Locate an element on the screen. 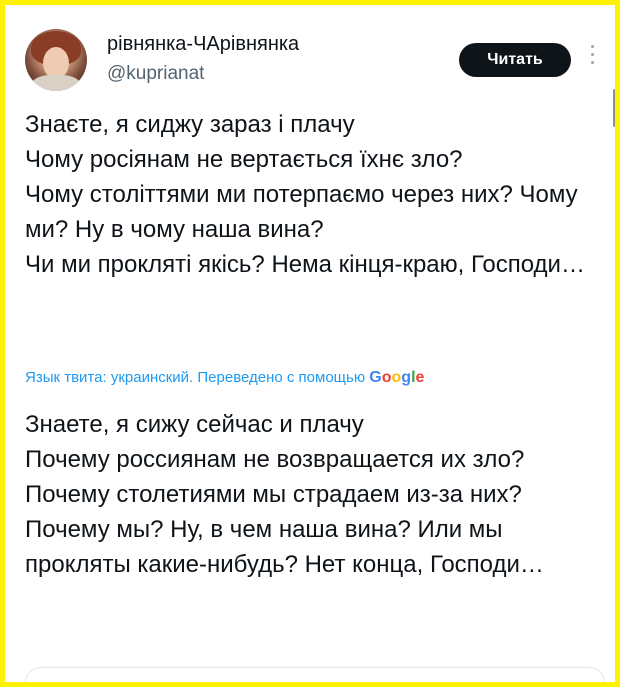  google-logo: Google is located at coordinates (396, 377).